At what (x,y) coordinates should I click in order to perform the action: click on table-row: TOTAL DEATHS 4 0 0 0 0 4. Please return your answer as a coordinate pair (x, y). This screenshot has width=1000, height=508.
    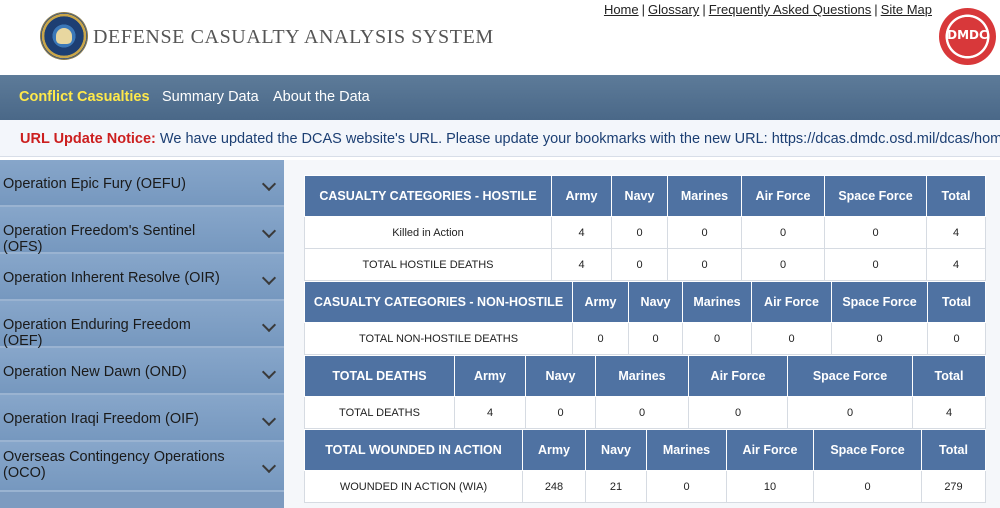
    Looking at the image, I should click on (645, 412).